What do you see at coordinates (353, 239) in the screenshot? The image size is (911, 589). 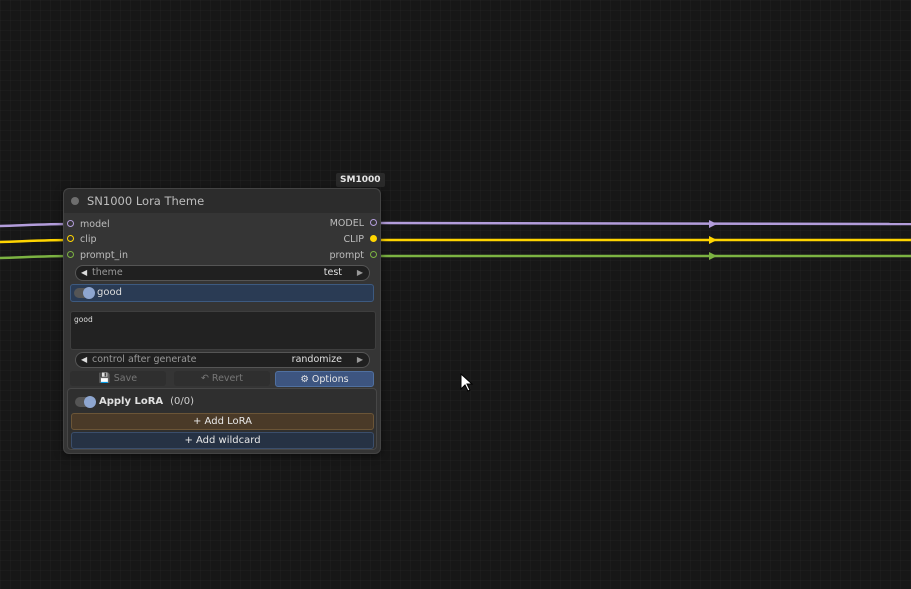 I see `slot-label: CLIP` at bounding box center [353, 239].